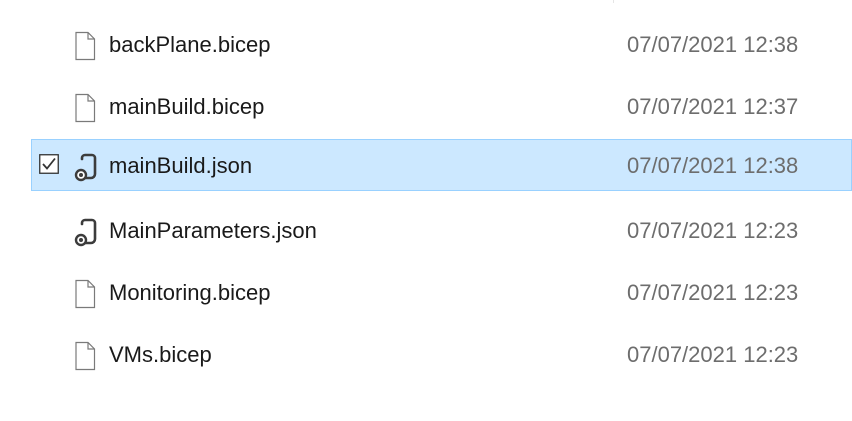  What do you see at coordinates (713, 106) in the screenshot?
I see `file-date-modified: 07/07/2021 12:37` at bounding box center [713, 106].